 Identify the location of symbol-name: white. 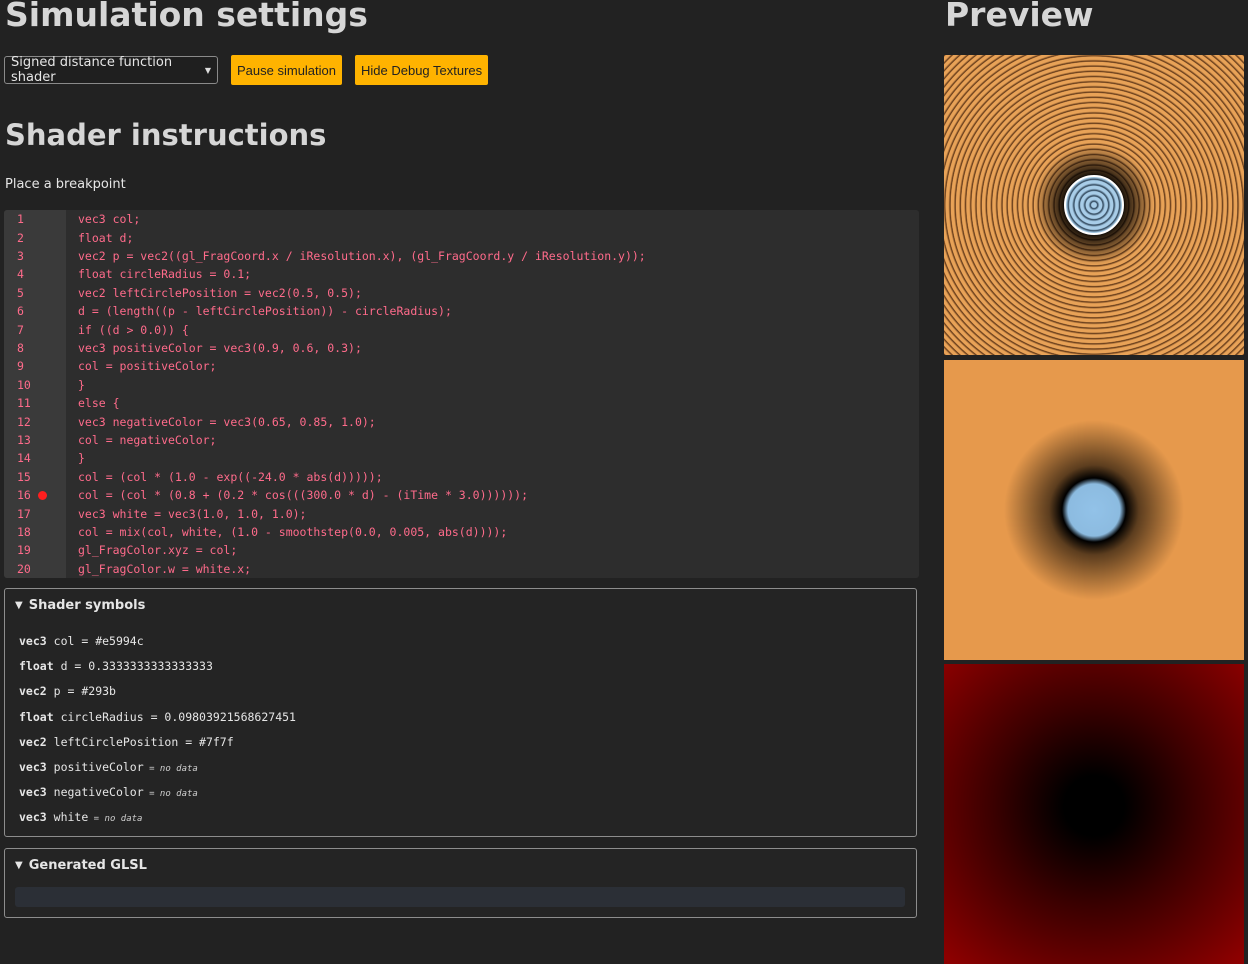
(71, 817).